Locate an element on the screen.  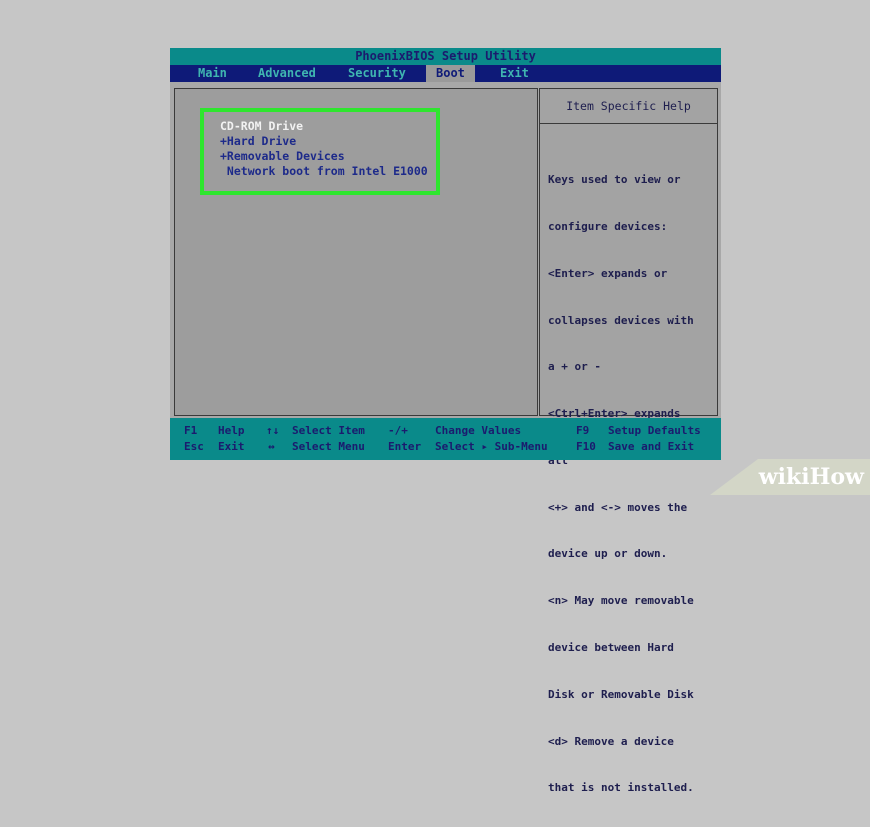
menu-exit: Exit is located at coordinates (514, 73).